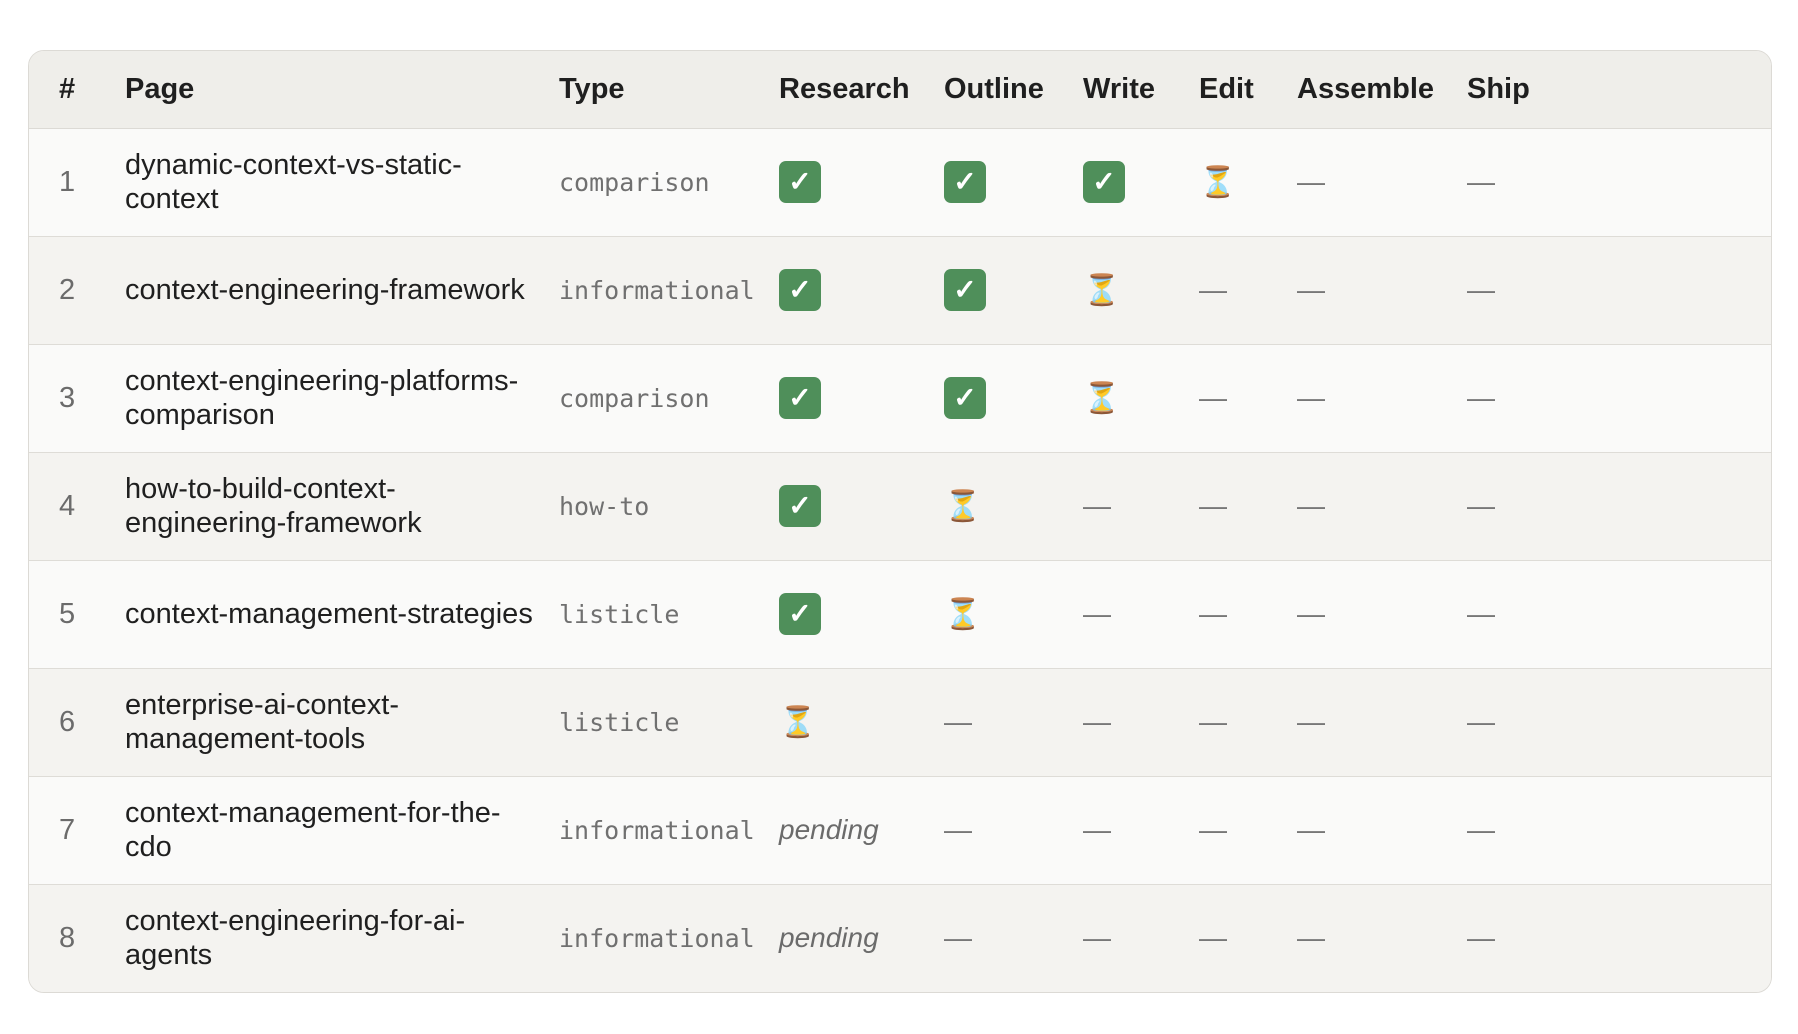 This screenshot has width=1798, height=1034. I want to click on page-cell: context-engineering-platforms-comparison, so click(342, 398).